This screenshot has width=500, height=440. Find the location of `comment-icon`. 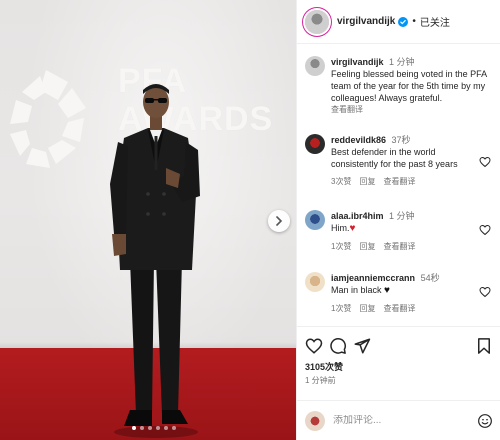

comment-icon is located at coordinates (338, 346).